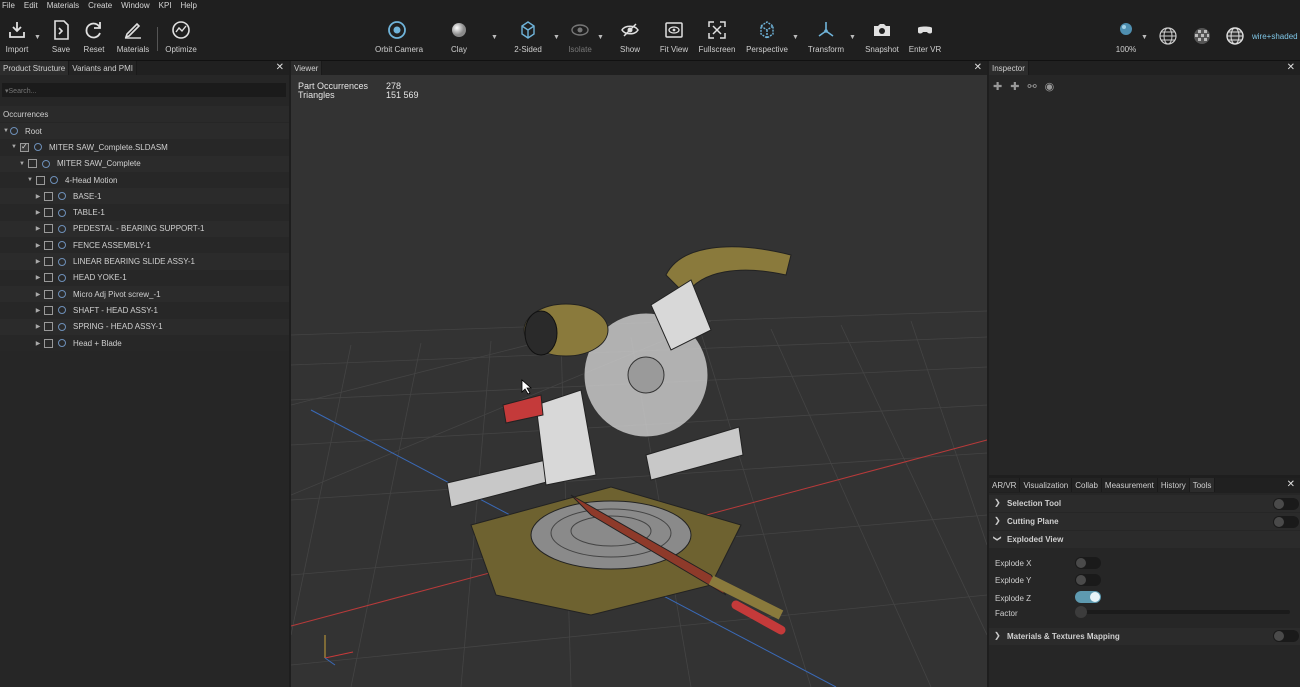  Describe the element at coordinates (882, 36) in the screenshot. I see `snapshot-button: Snapshot` at that location.